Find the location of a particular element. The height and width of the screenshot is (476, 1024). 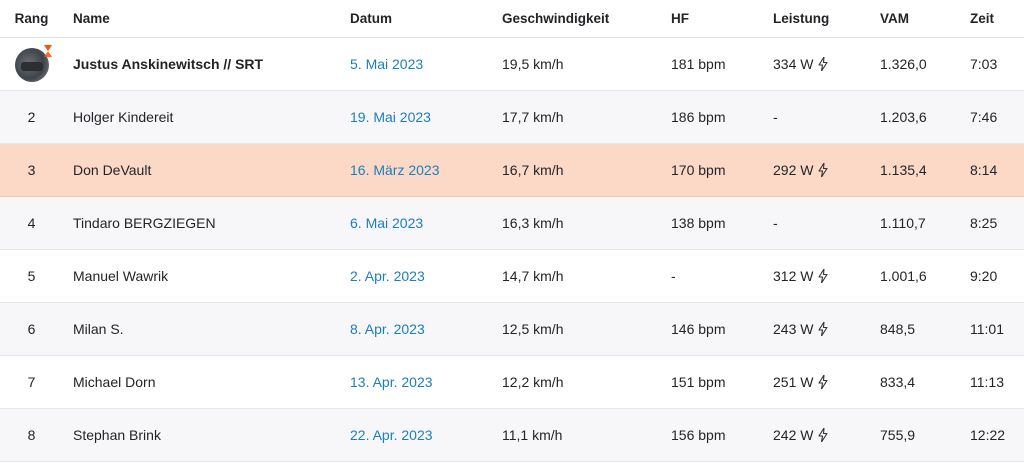

cell-time: 7:03 is located at coordinates (984, 63).